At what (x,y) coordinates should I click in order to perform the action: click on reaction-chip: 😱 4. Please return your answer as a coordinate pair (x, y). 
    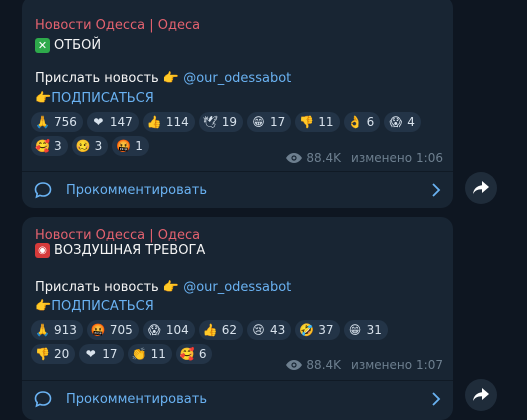
    Looking at the image, I should click on (402, 122).